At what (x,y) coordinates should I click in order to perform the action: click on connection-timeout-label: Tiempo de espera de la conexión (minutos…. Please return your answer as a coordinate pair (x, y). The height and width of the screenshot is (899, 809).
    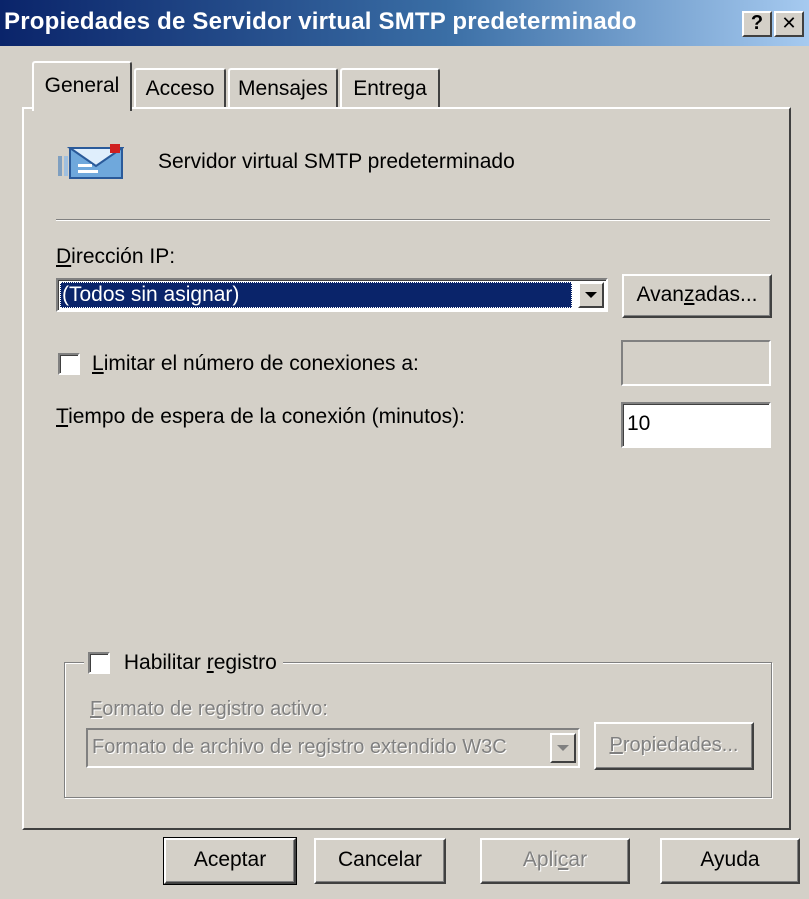
    Looking at the image, I should click on (260, 417).